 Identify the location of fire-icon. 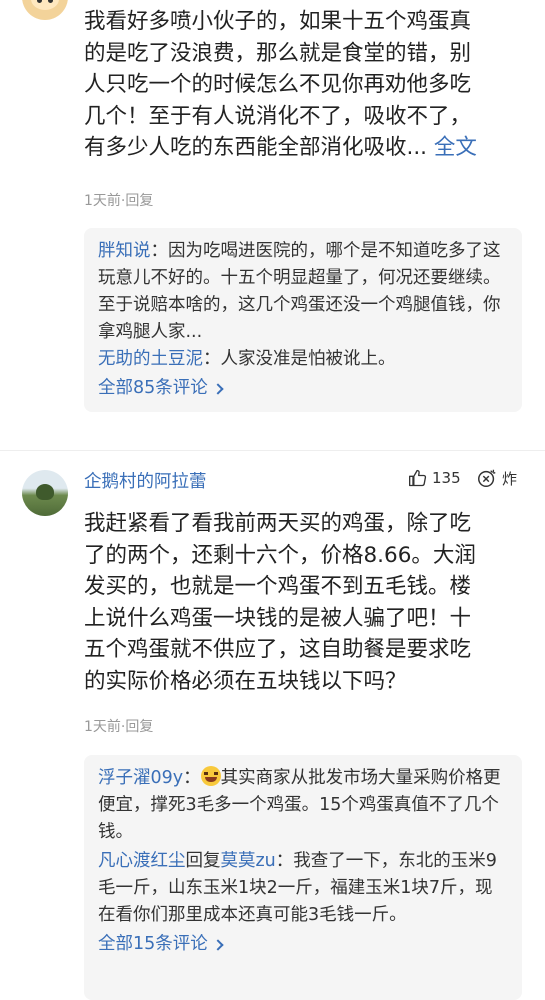
(487, 478).